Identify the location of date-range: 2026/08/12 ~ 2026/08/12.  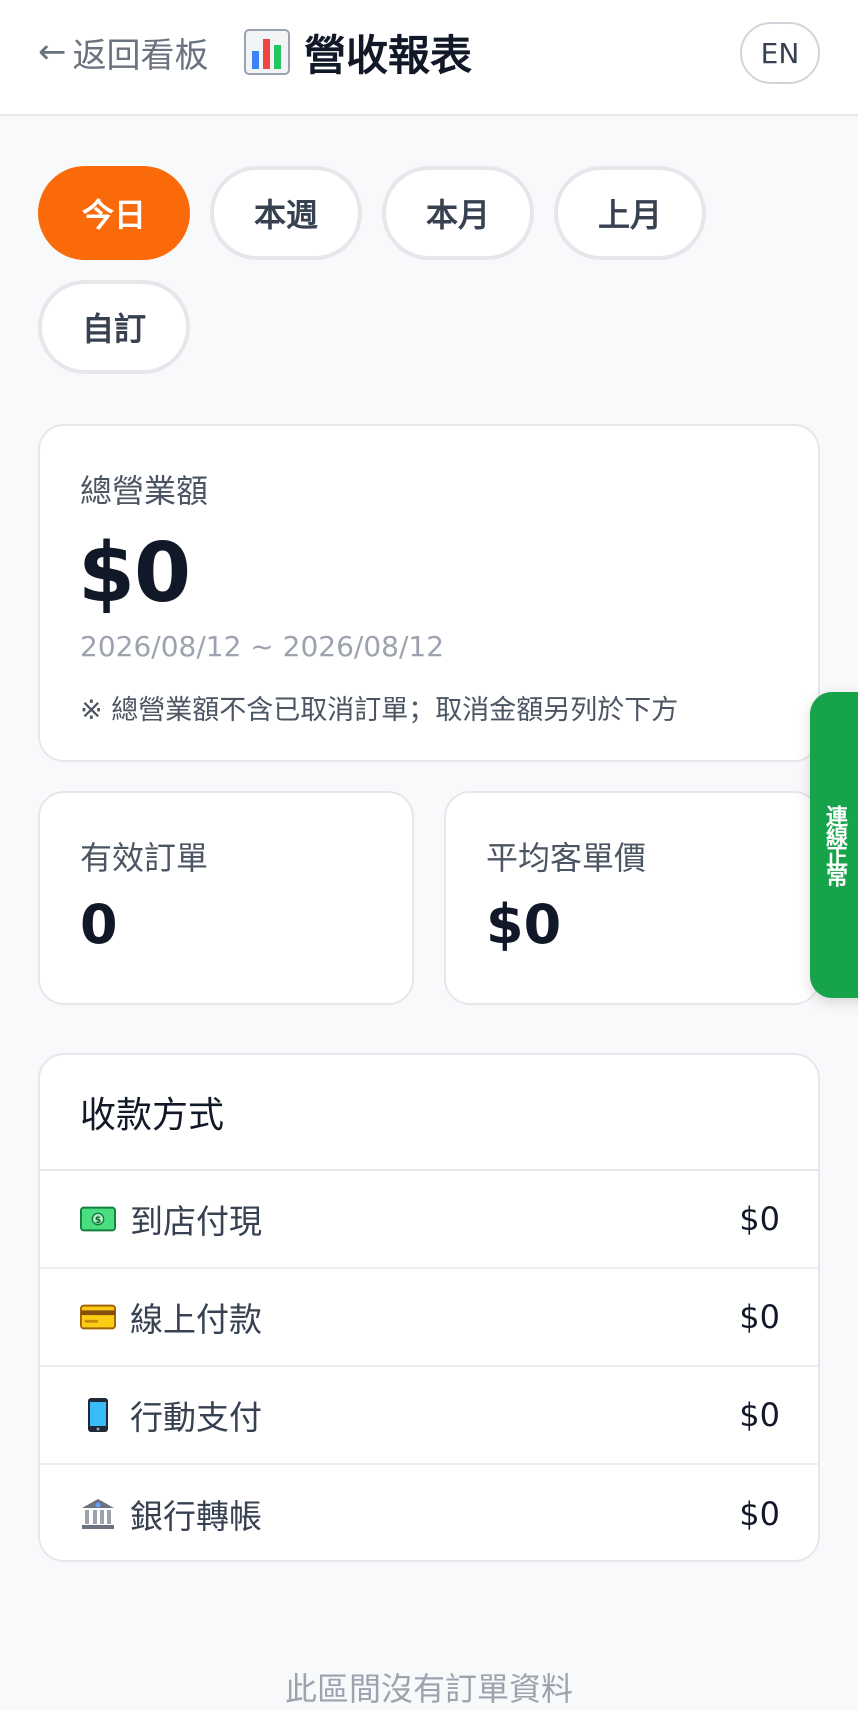
(262, 646).